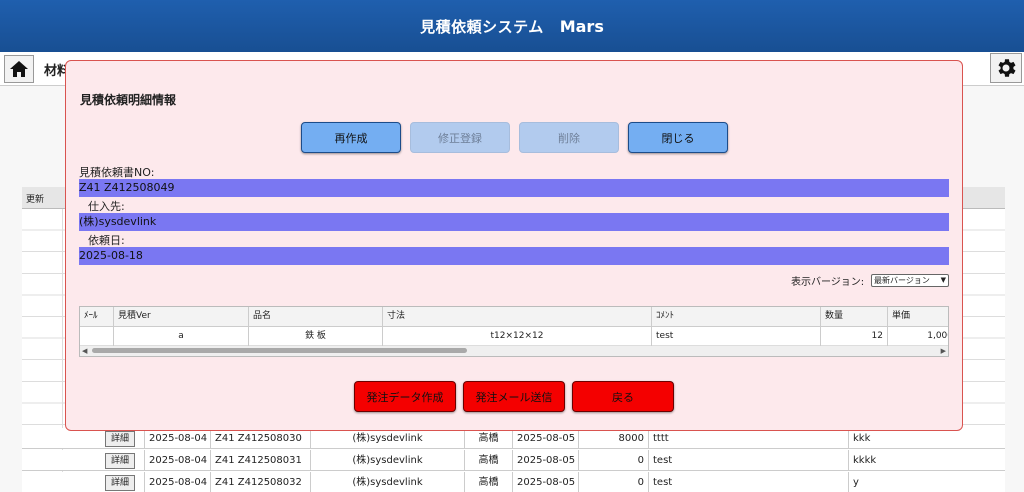  What do you see at coordinates (351, 137) in the screenshot?
I see `recreate-button: 再作成` at bounding box center [351, 137].